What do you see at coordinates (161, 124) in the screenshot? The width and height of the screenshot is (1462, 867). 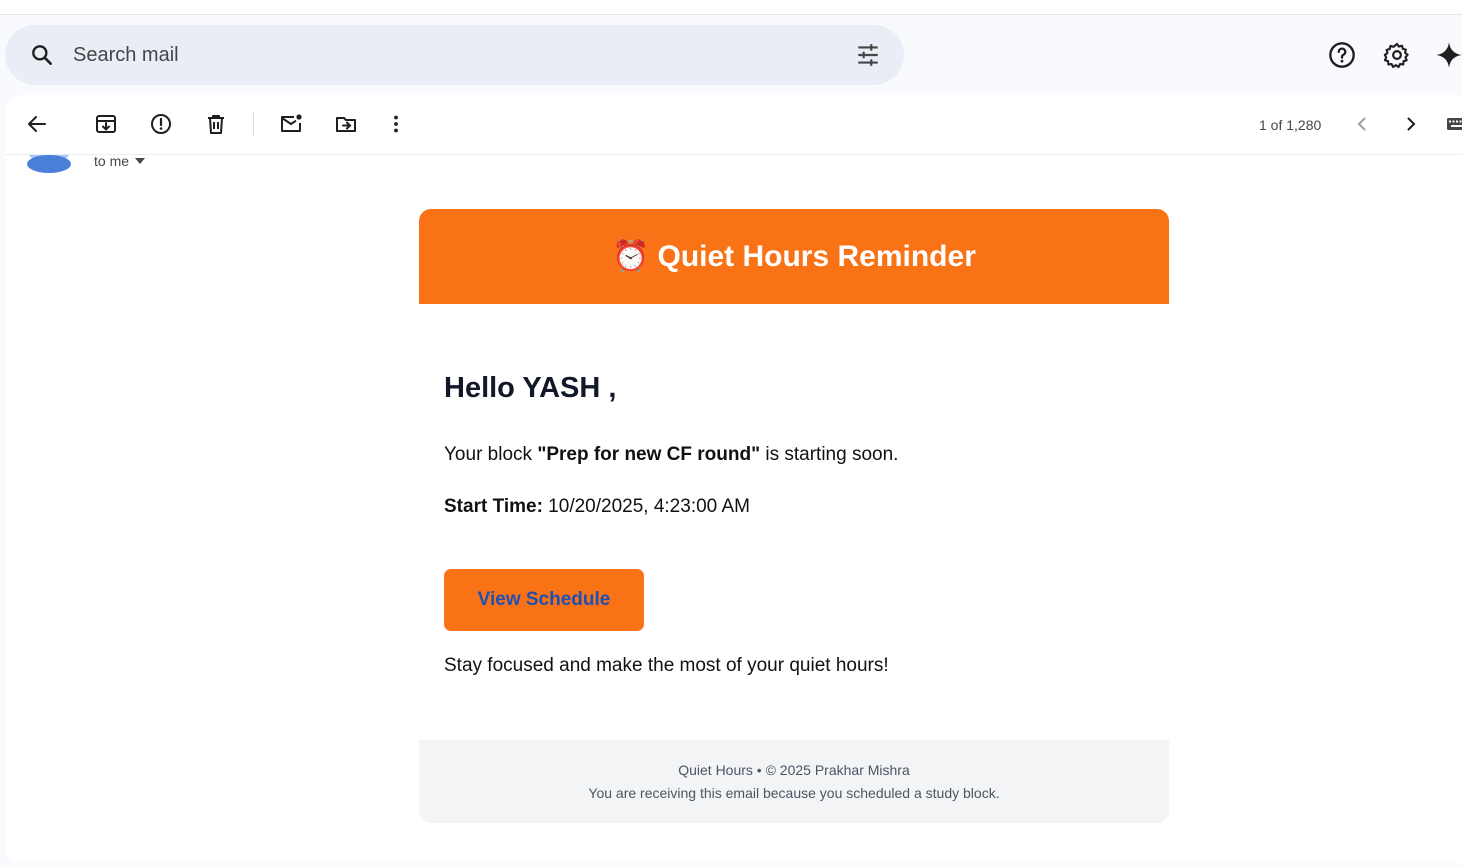 I see `report-spam-icon` at bounding box center [161, 124].